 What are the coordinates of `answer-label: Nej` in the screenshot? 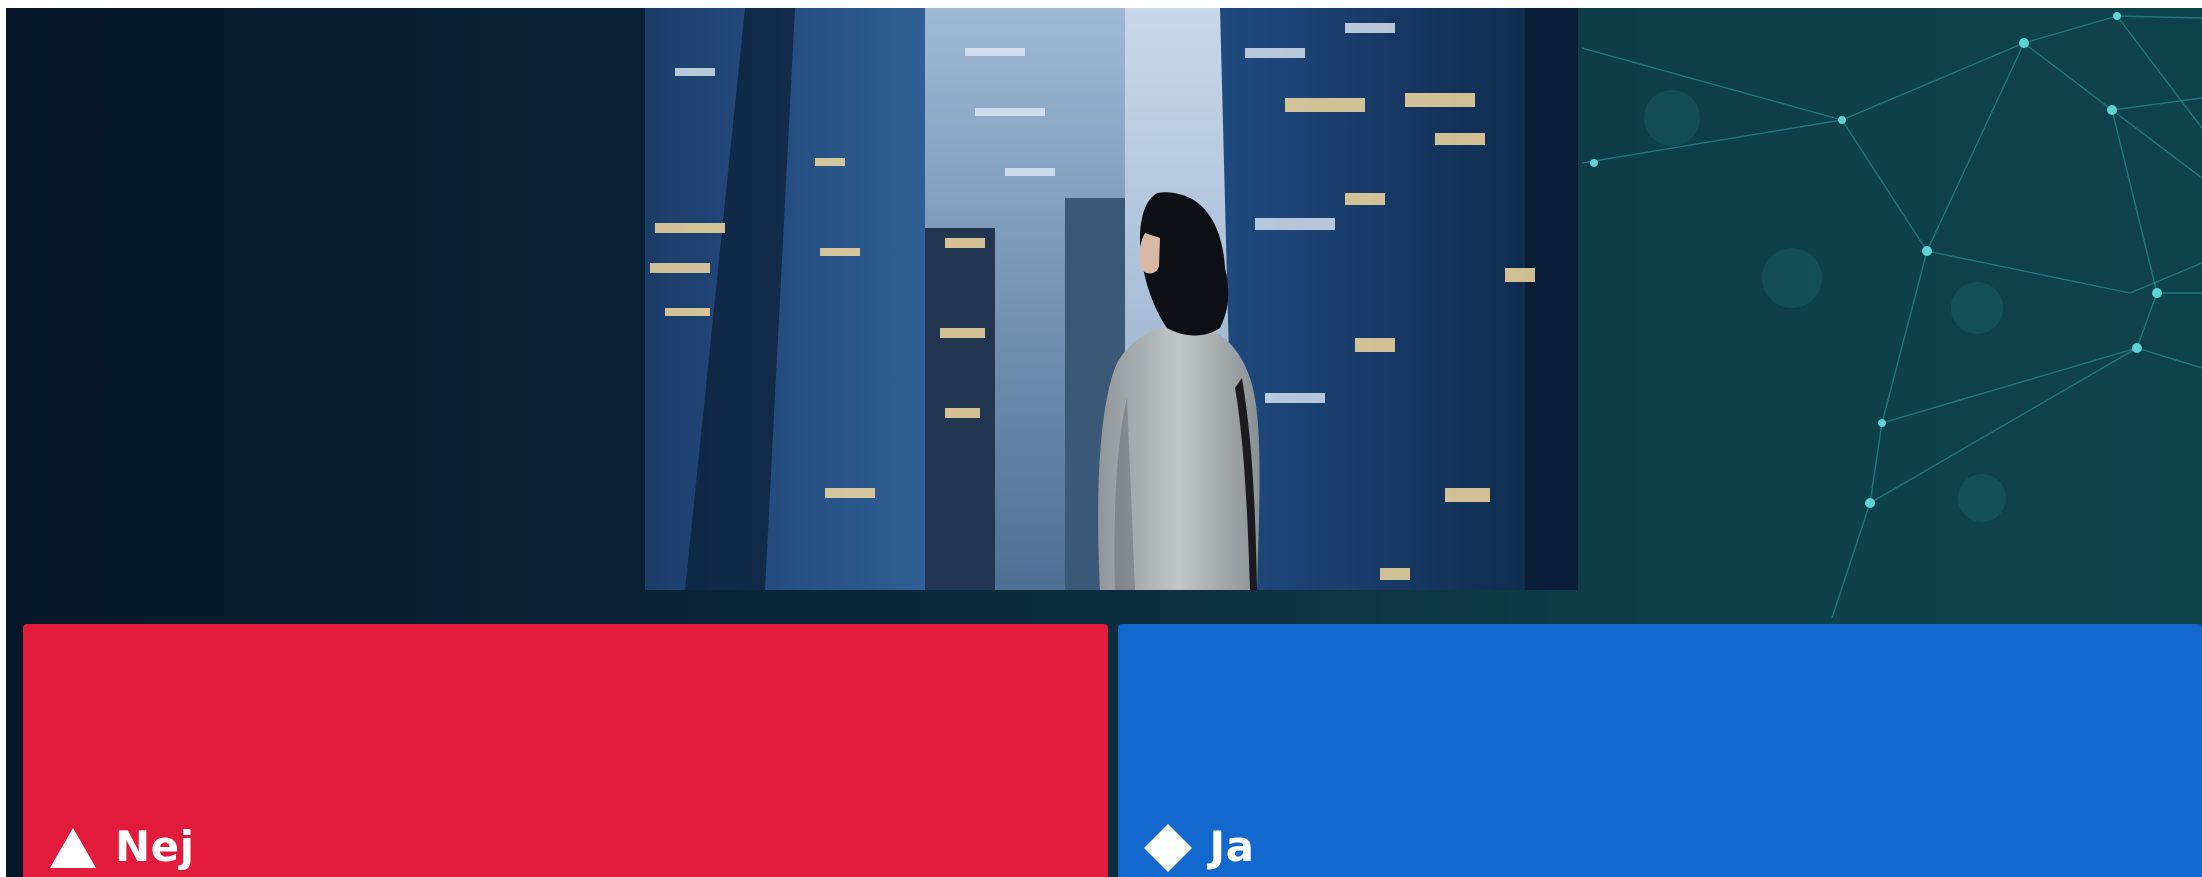 It's located at (155, 846).